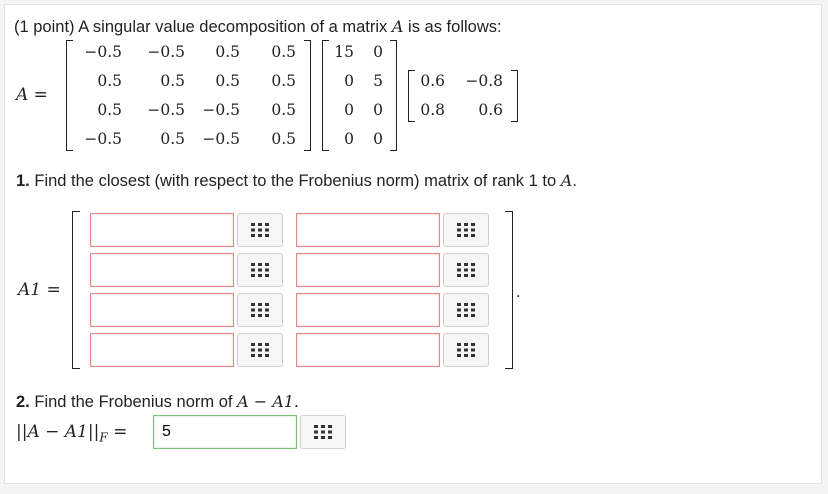 This screenshot has height=494, width=828. What do you see at coordinates (268, 401) in the screenshot?
I see `q2-expr: A − A1.` at bounding box center [268, 401].